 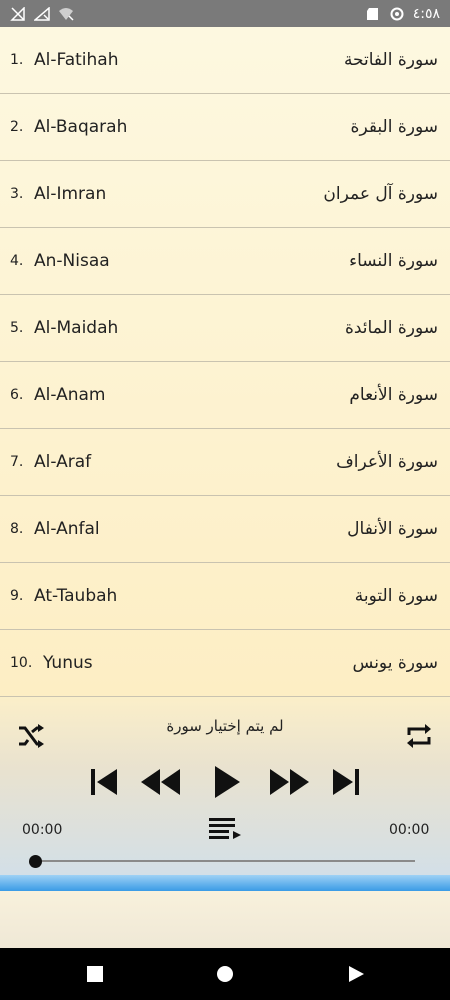 I want to click on surah-number: 8., so click(x=17, y=529).